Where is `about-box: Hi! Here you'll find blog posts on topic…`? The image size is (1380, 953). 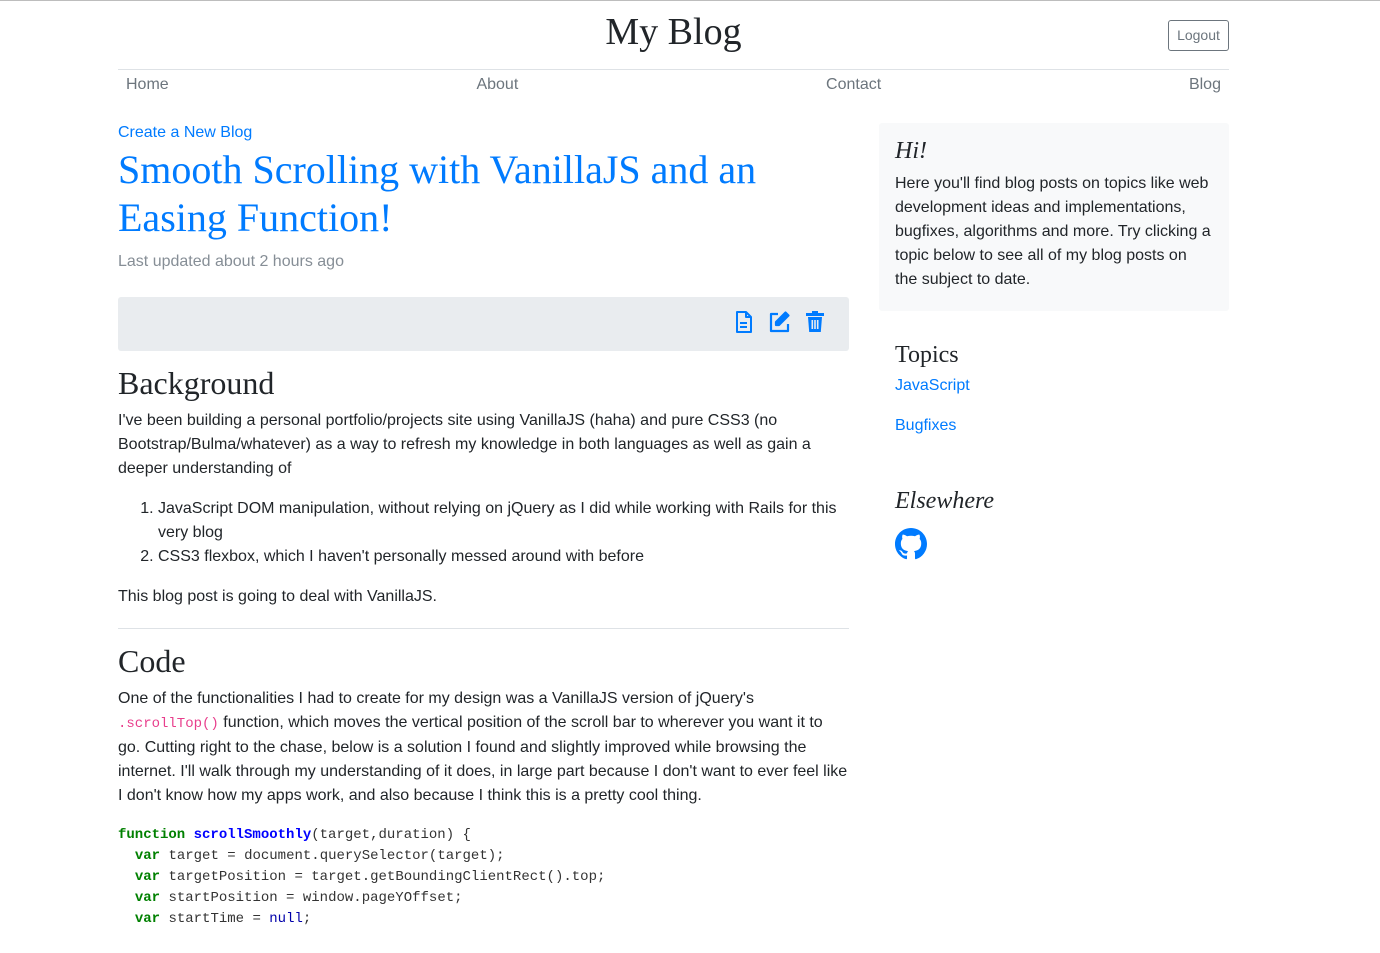 about-box: Hi! Here you'll find blog posts on topic… is located at coordinates (1054, 217).